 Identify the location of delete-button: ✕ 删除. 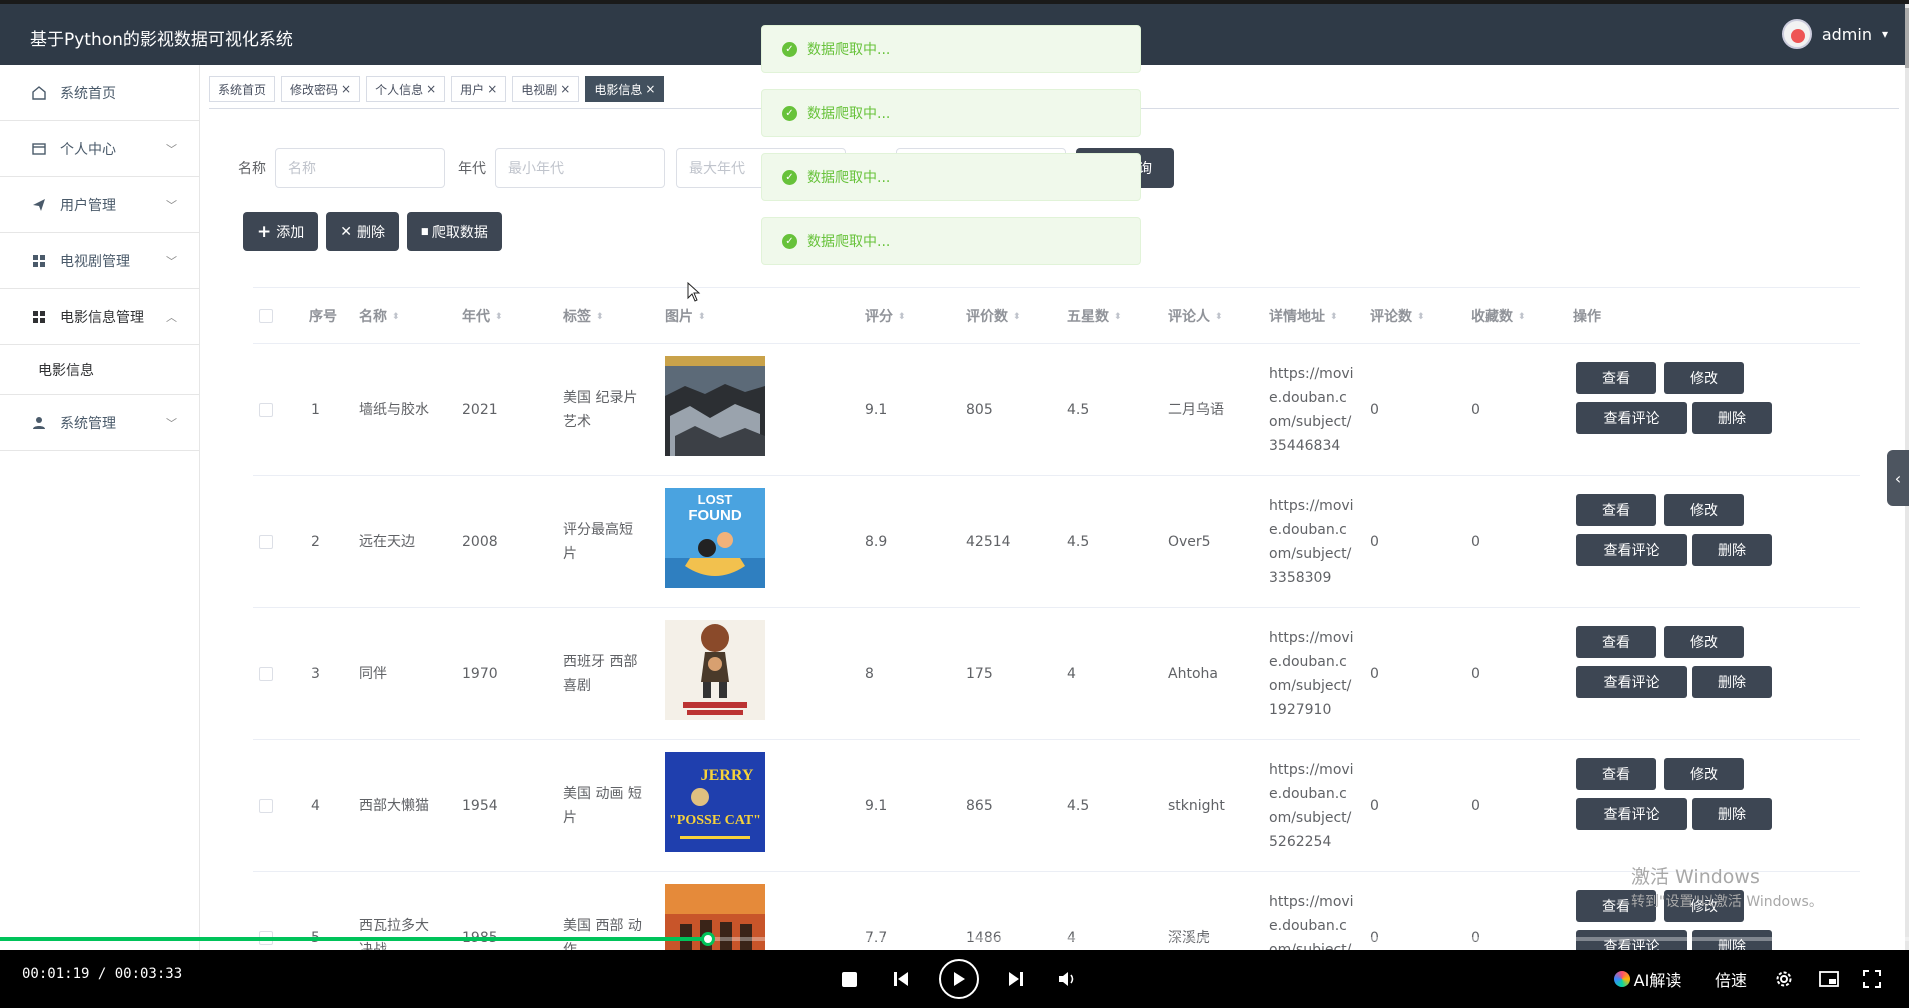
(362, 231).